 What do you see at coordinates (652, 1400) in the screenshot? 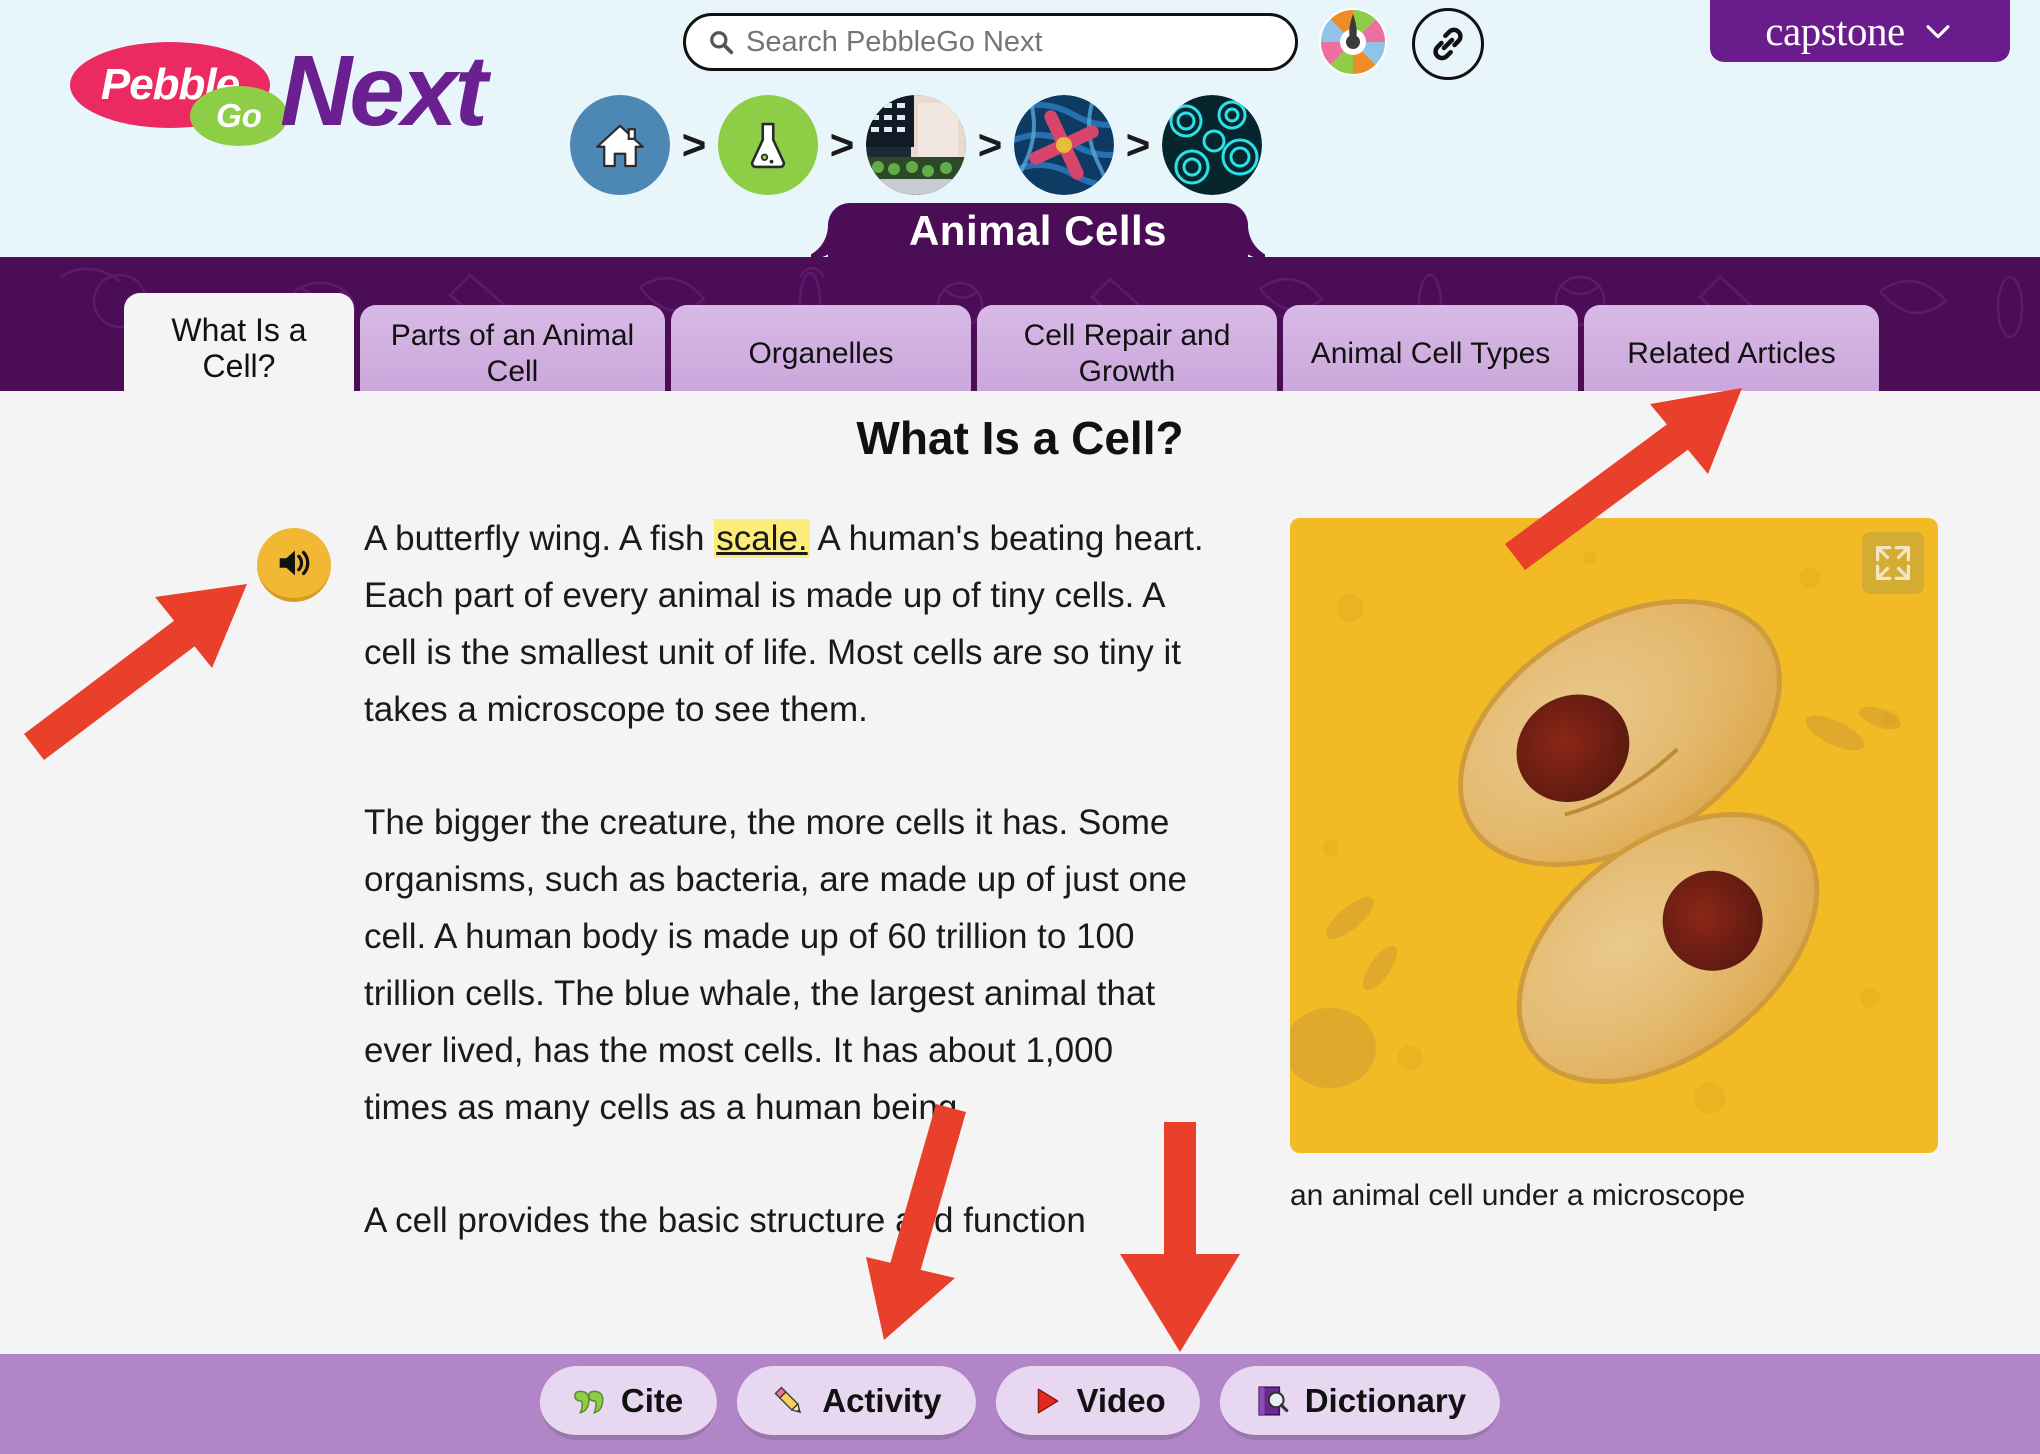
I see `cite-label: Cite` at bounding box center [652, 1400].